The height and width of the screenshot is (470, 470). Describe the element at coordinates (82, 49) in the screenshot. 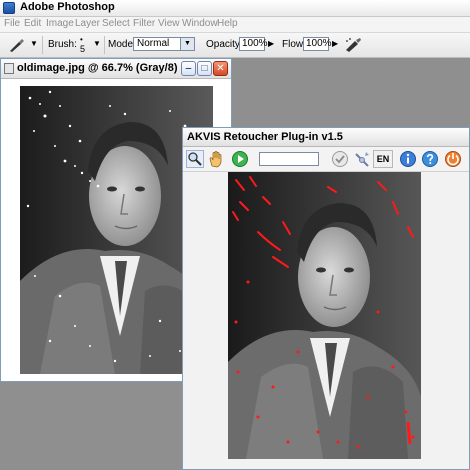

I see `brush-size: 5` at that location.